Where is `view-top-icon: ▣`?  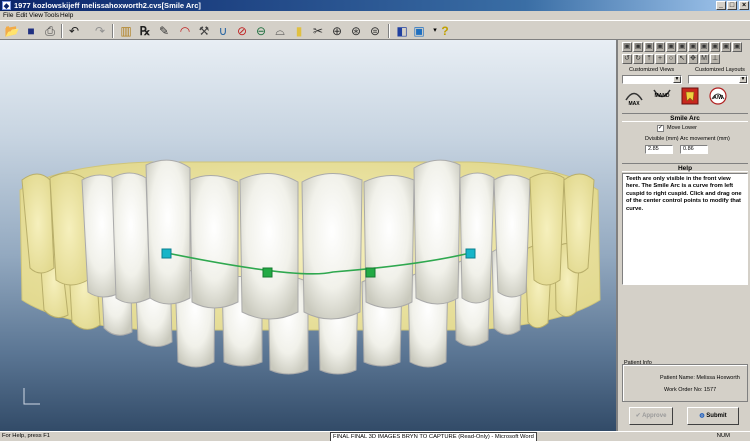
view-top-icon: ▣ is located at coordinates (627, 47).